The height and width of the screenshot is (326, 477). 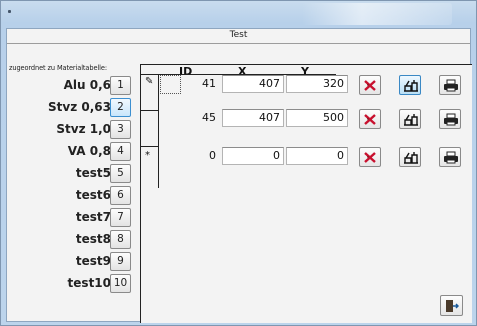 What do you see at coordinates (238, 35) in the screenshot?
I see `form-title: Test` at bounding box center [238, 35].